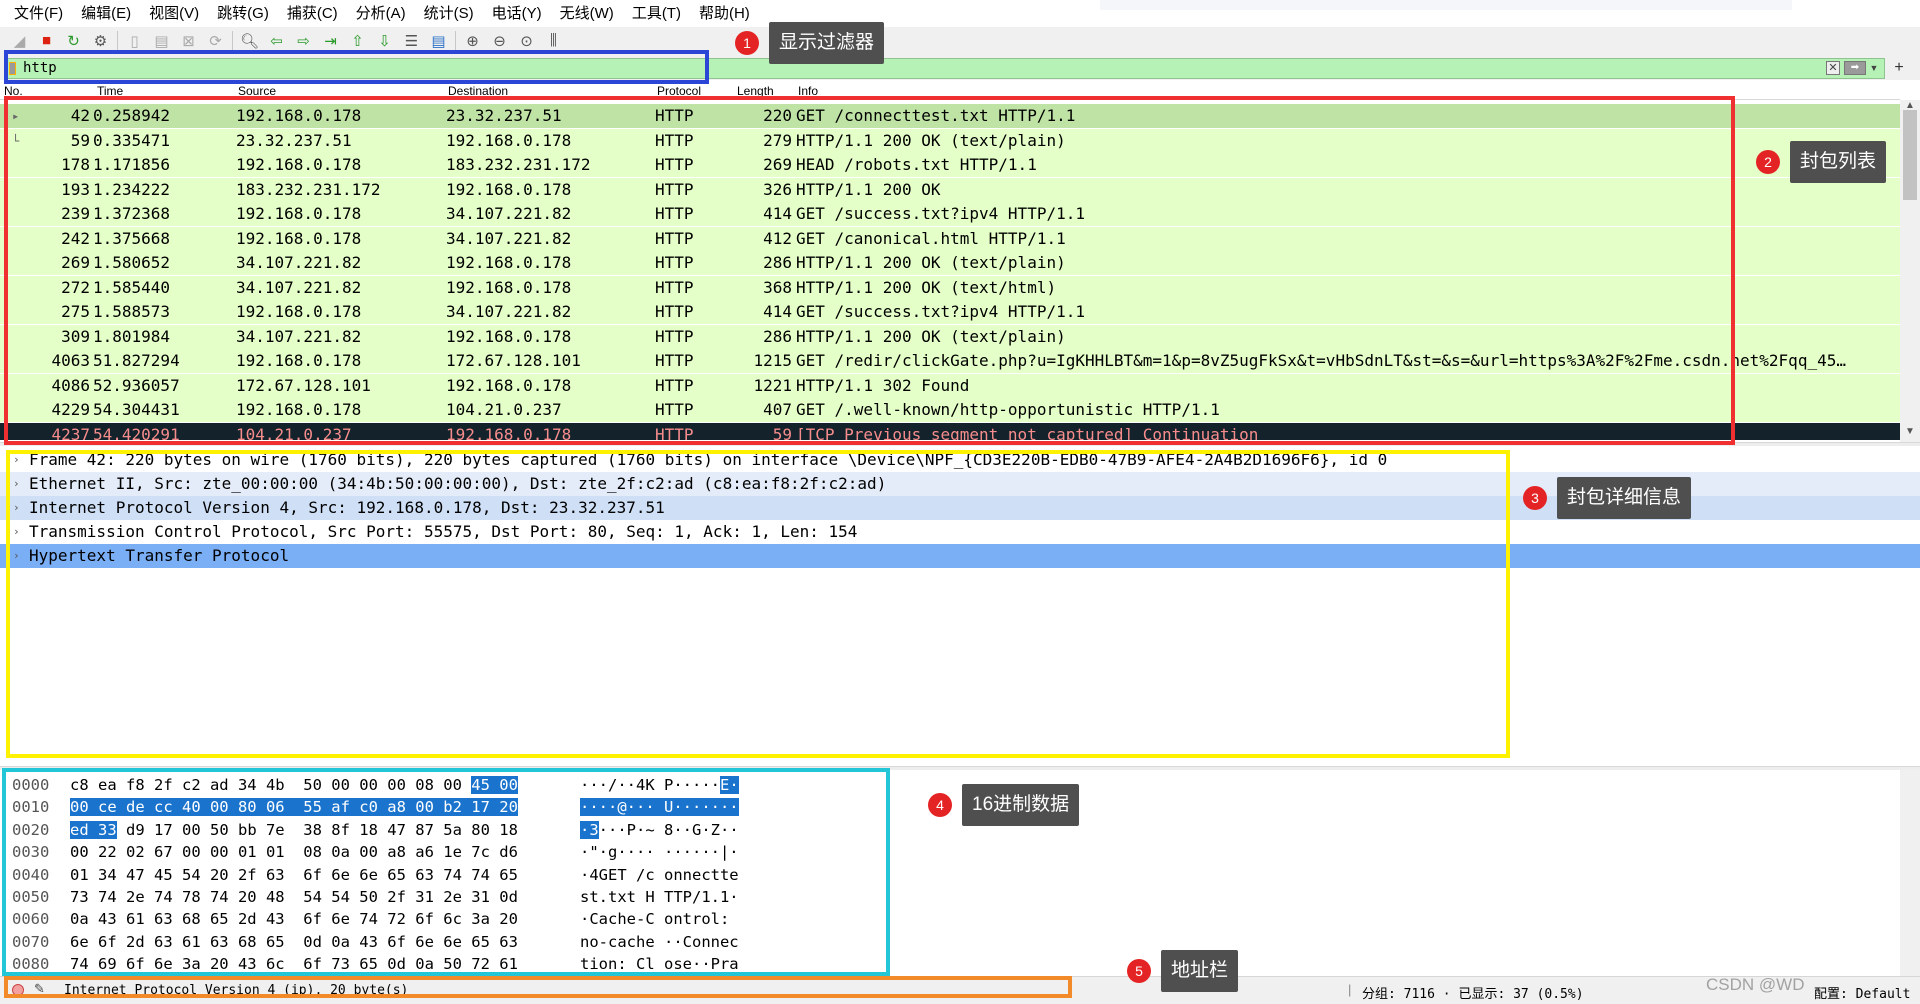 Image resolution: width=1920 pixels, height=1004 pixels. I want to click on hex-ascii: ·Cache-C ontrol:, so click(659, 919).